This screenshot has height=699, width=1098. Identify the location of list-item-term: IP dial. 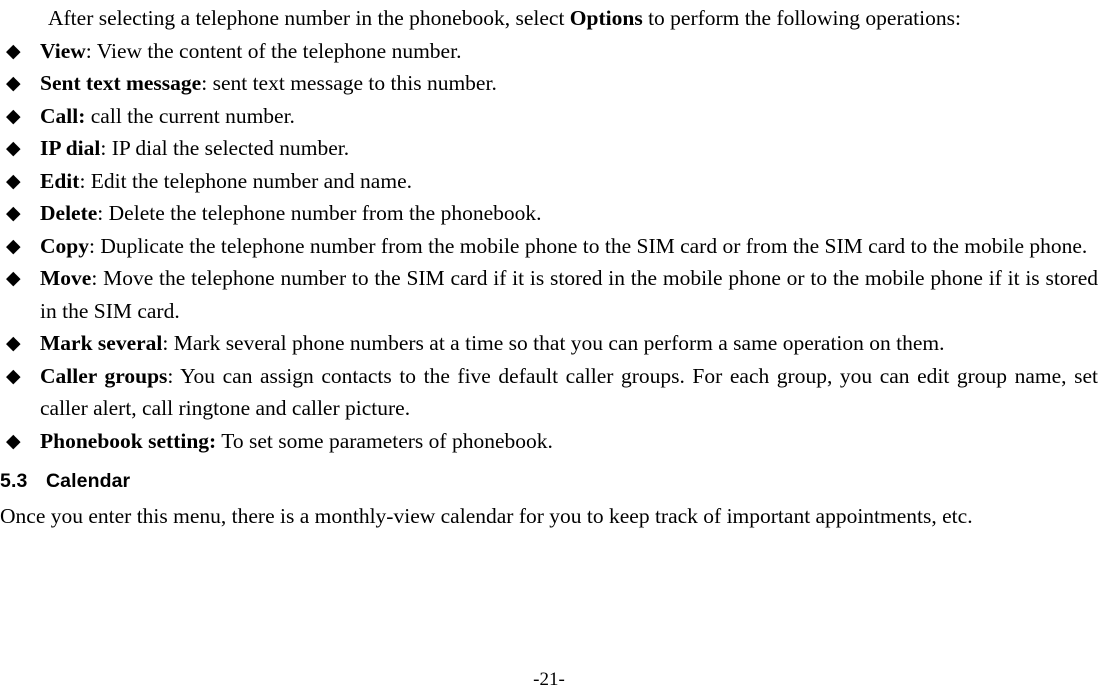
(70, 148).